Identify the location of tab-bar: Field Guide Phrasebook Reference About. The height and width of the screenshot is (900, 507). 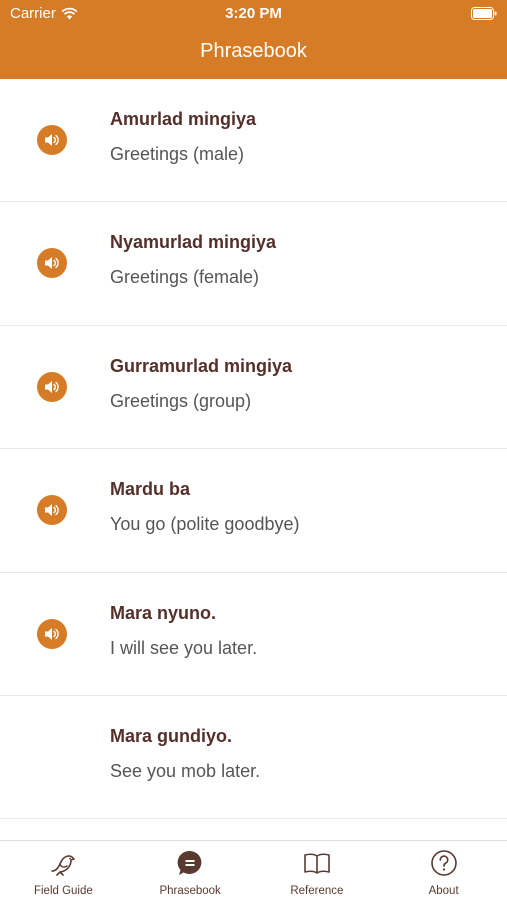
(253, 870).